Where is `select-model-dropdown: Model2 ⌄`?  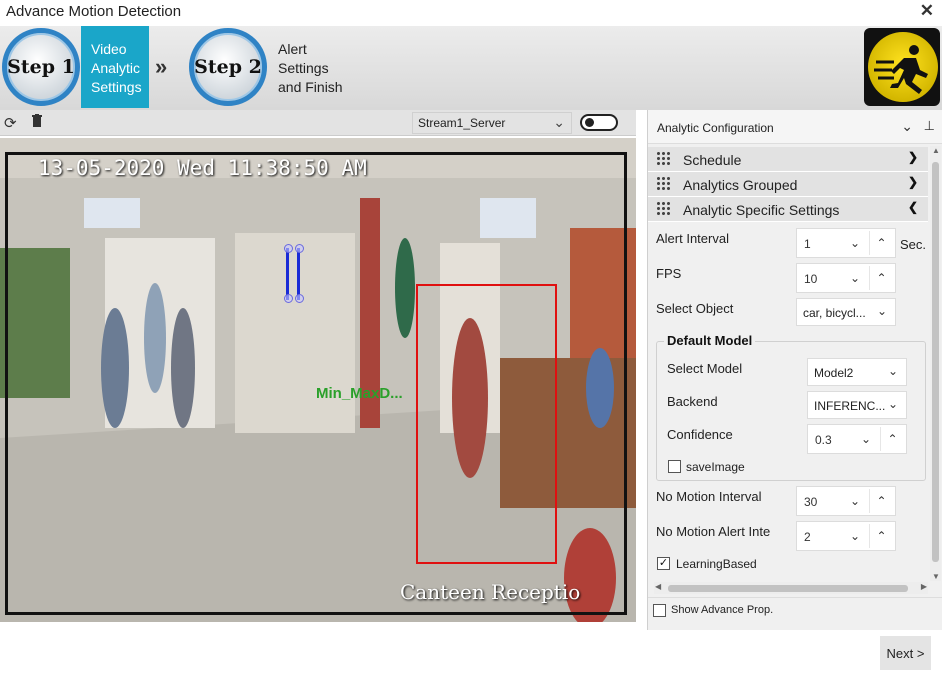 select-model-dropdown: Model2 ⌄ is located at coordinates (857, 372).